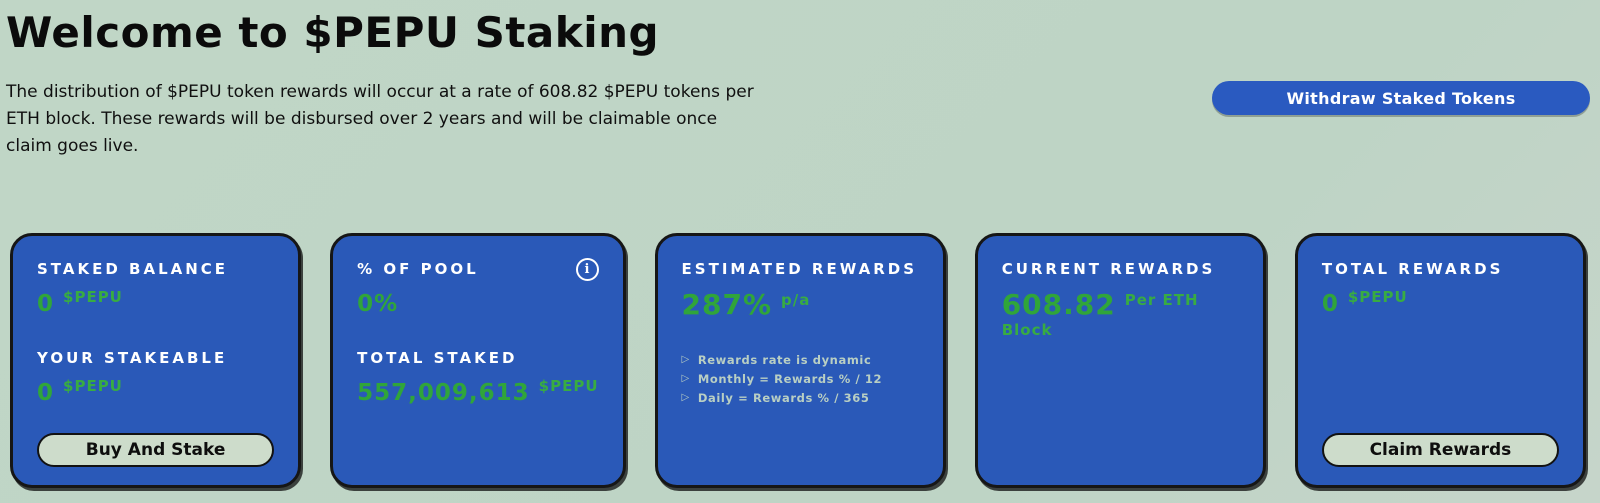  Describe the element at coordinates (418, 268) in the screenshot. I see `percent-of-pool-label: % OF POOL` at that location.